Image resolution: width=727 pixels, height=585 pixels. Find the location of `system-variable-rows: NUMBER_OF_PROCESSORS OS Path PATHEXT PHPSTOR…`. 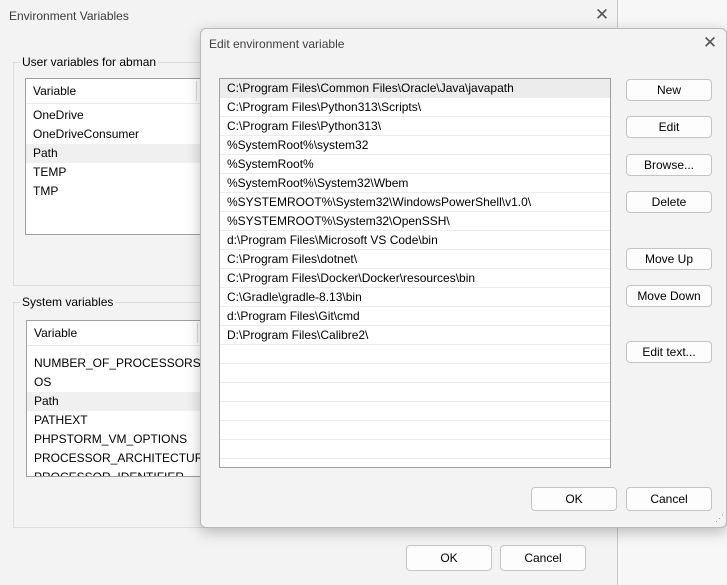

system-variable-rows: NUMBER_OF_PROCESSORS OS Path PATHEXT PHPSTOR… is located at coordinates (115, 415).